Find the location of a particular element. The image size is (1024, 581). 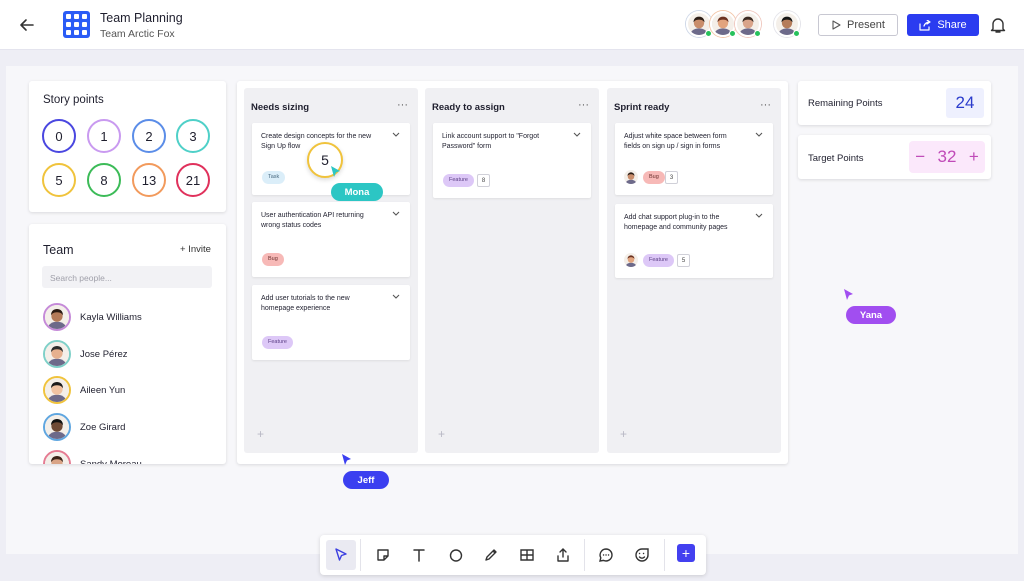

team-member: Zoe Girard is located at coordinates (84, 427).